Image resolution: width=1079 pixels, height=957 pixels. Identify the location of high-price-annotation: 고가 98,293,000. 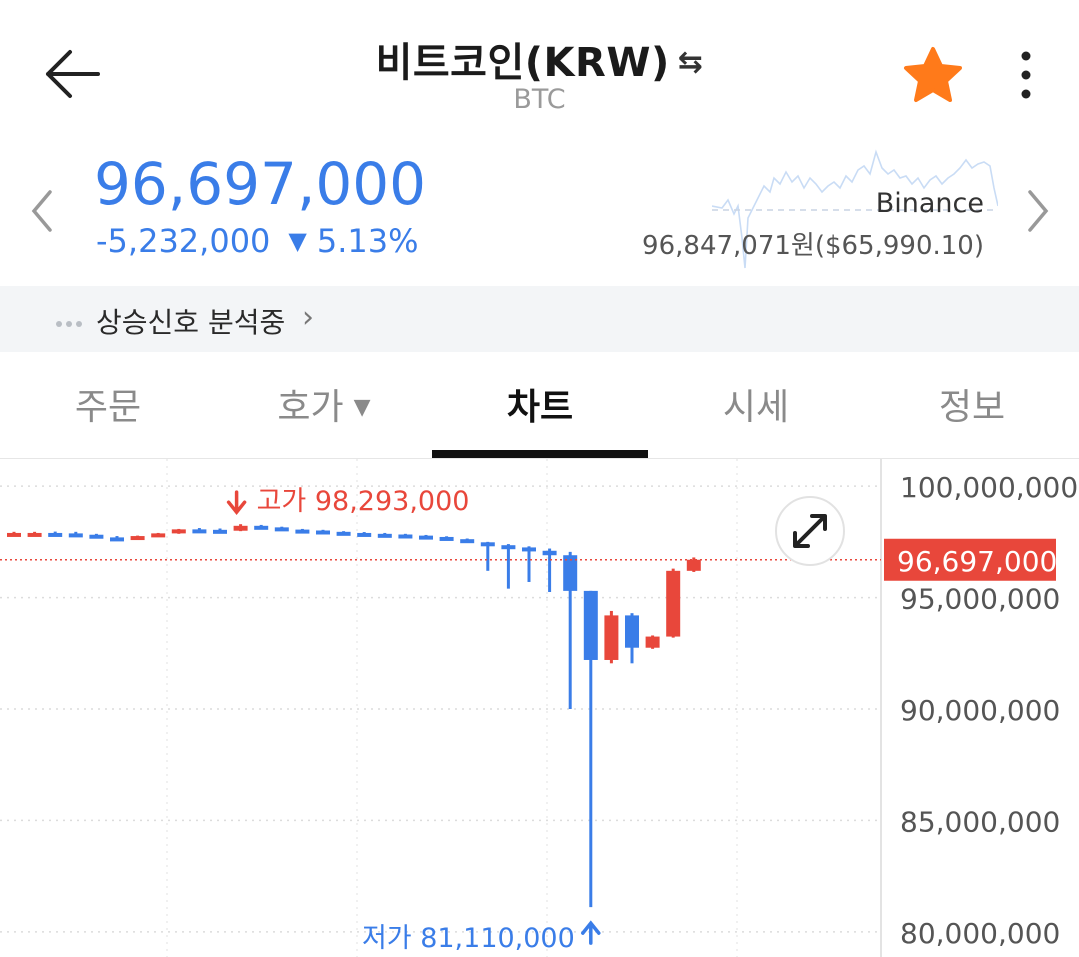
(348, 501).